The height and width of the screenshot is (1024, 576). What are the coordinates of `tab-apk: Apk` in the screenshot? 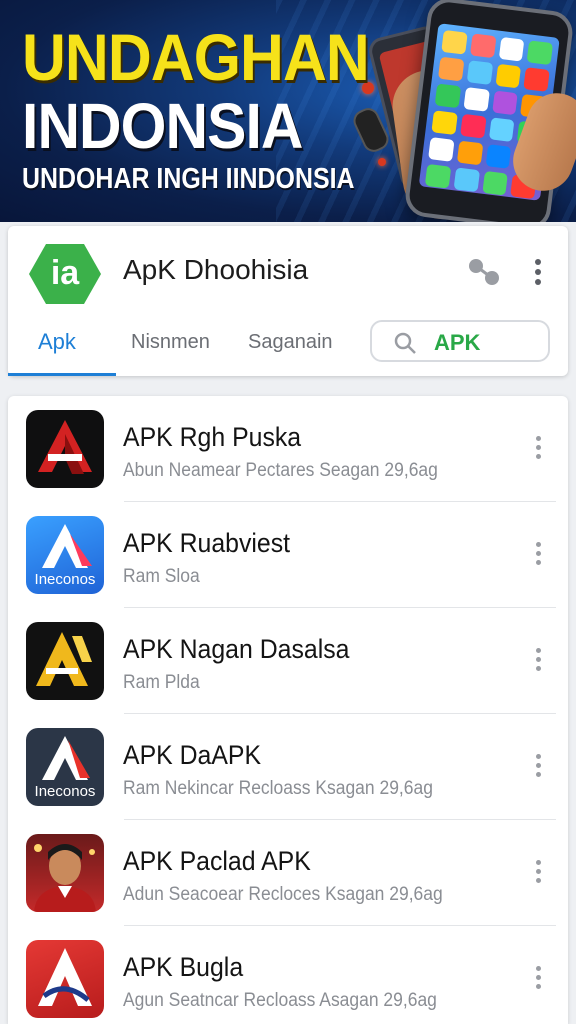 It's located at (57, 347).